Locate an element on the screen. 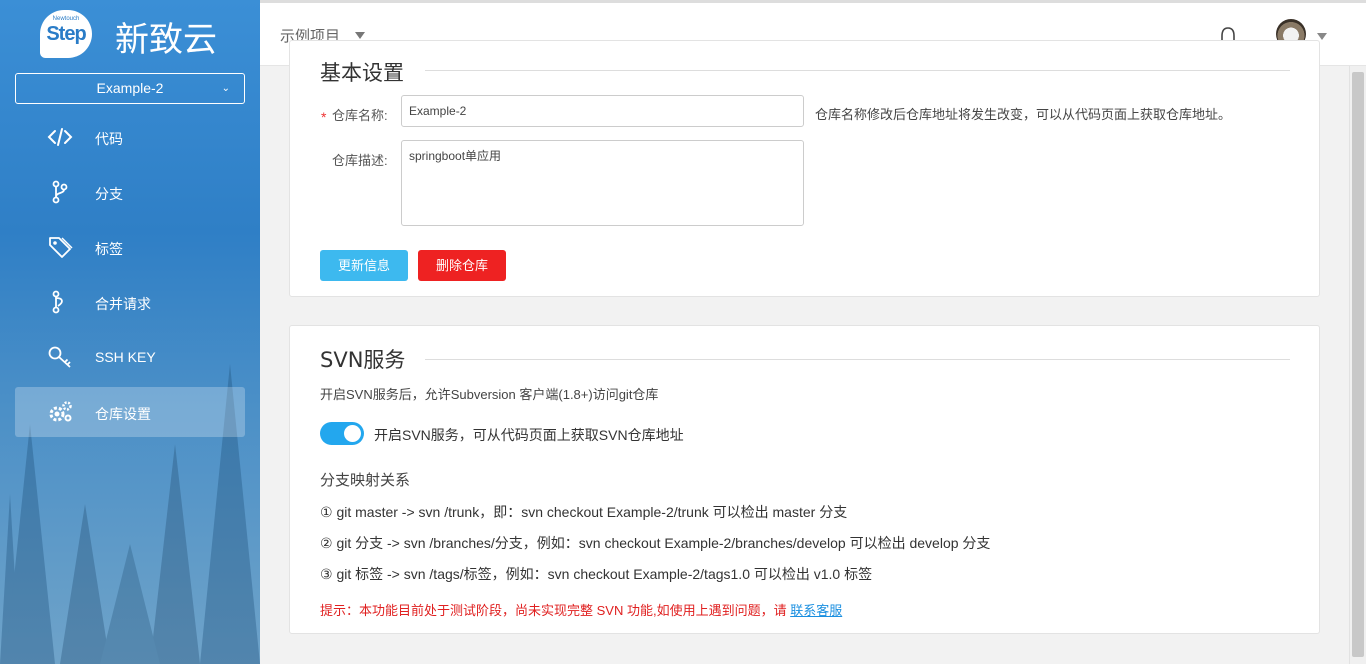 This screenshot has width=1366, height=664. page-scrollbar is located at coordinates (1357, 365).